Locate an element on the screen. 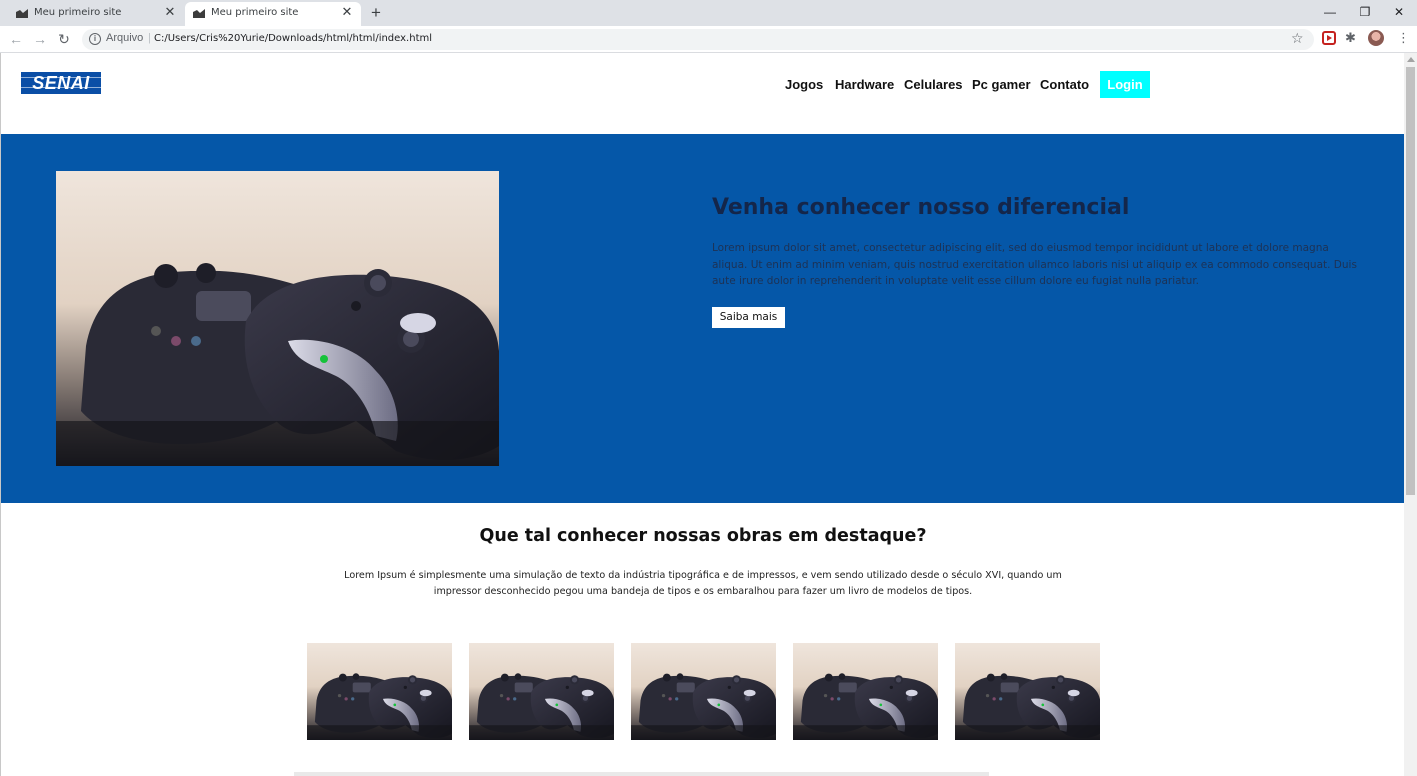 The height and width of the screenshot is (776, 1417). hero-title: Venha conhecer nosso diferencial is located at coordinates (921, 207).